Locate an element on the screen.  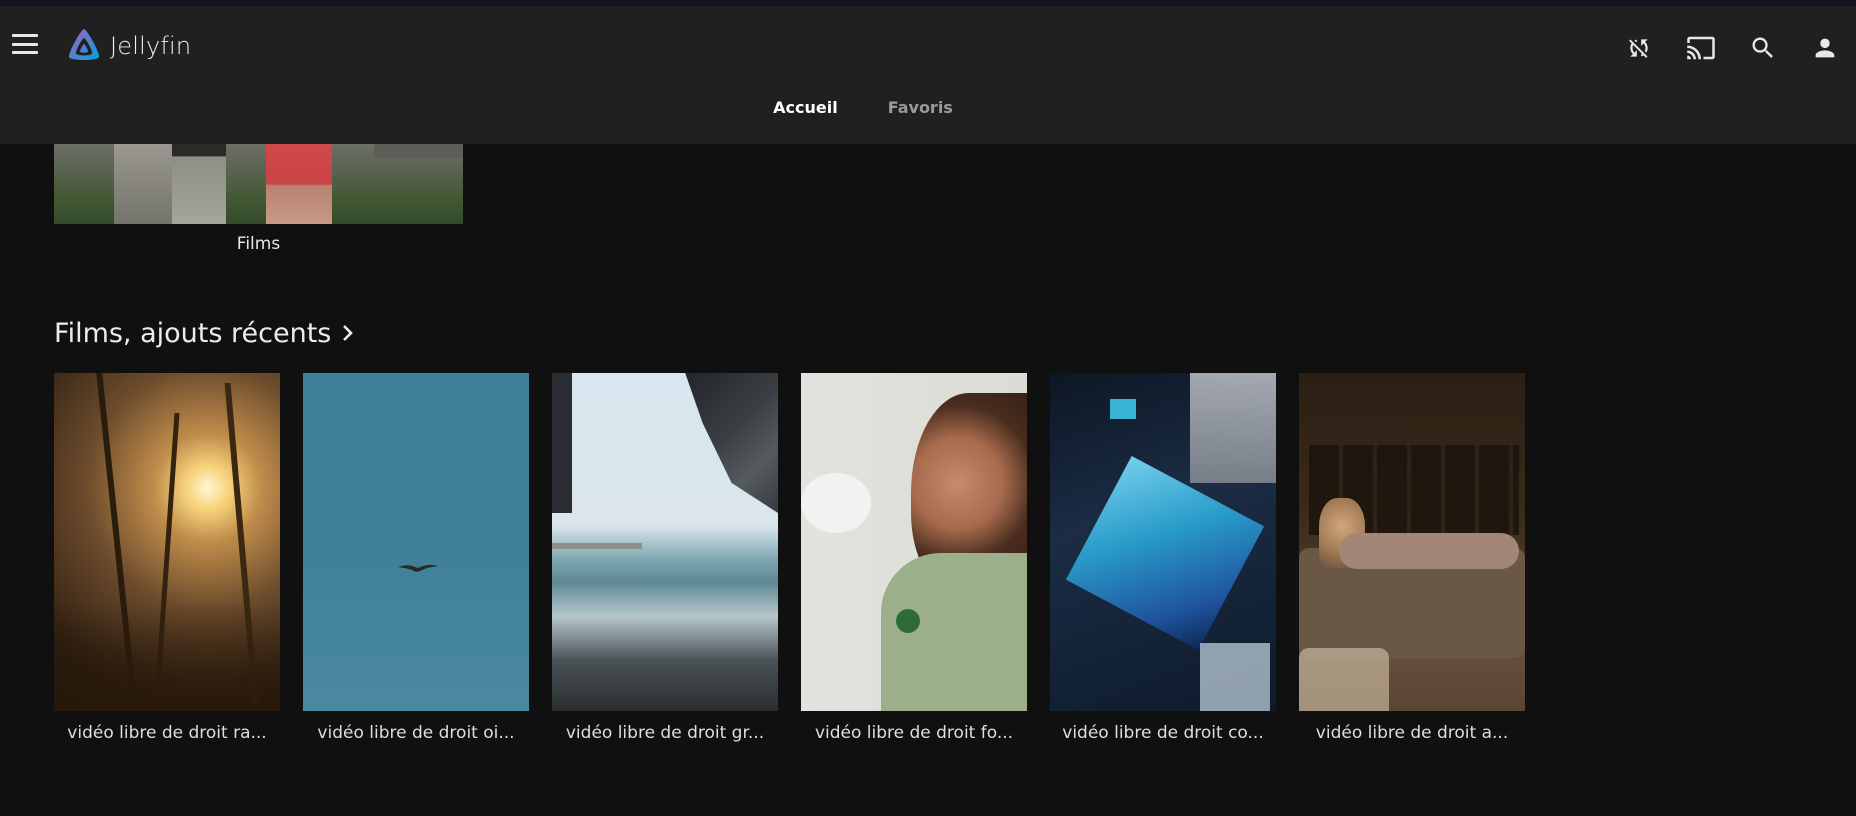
header-actions is located at coordinates (1732, 48).